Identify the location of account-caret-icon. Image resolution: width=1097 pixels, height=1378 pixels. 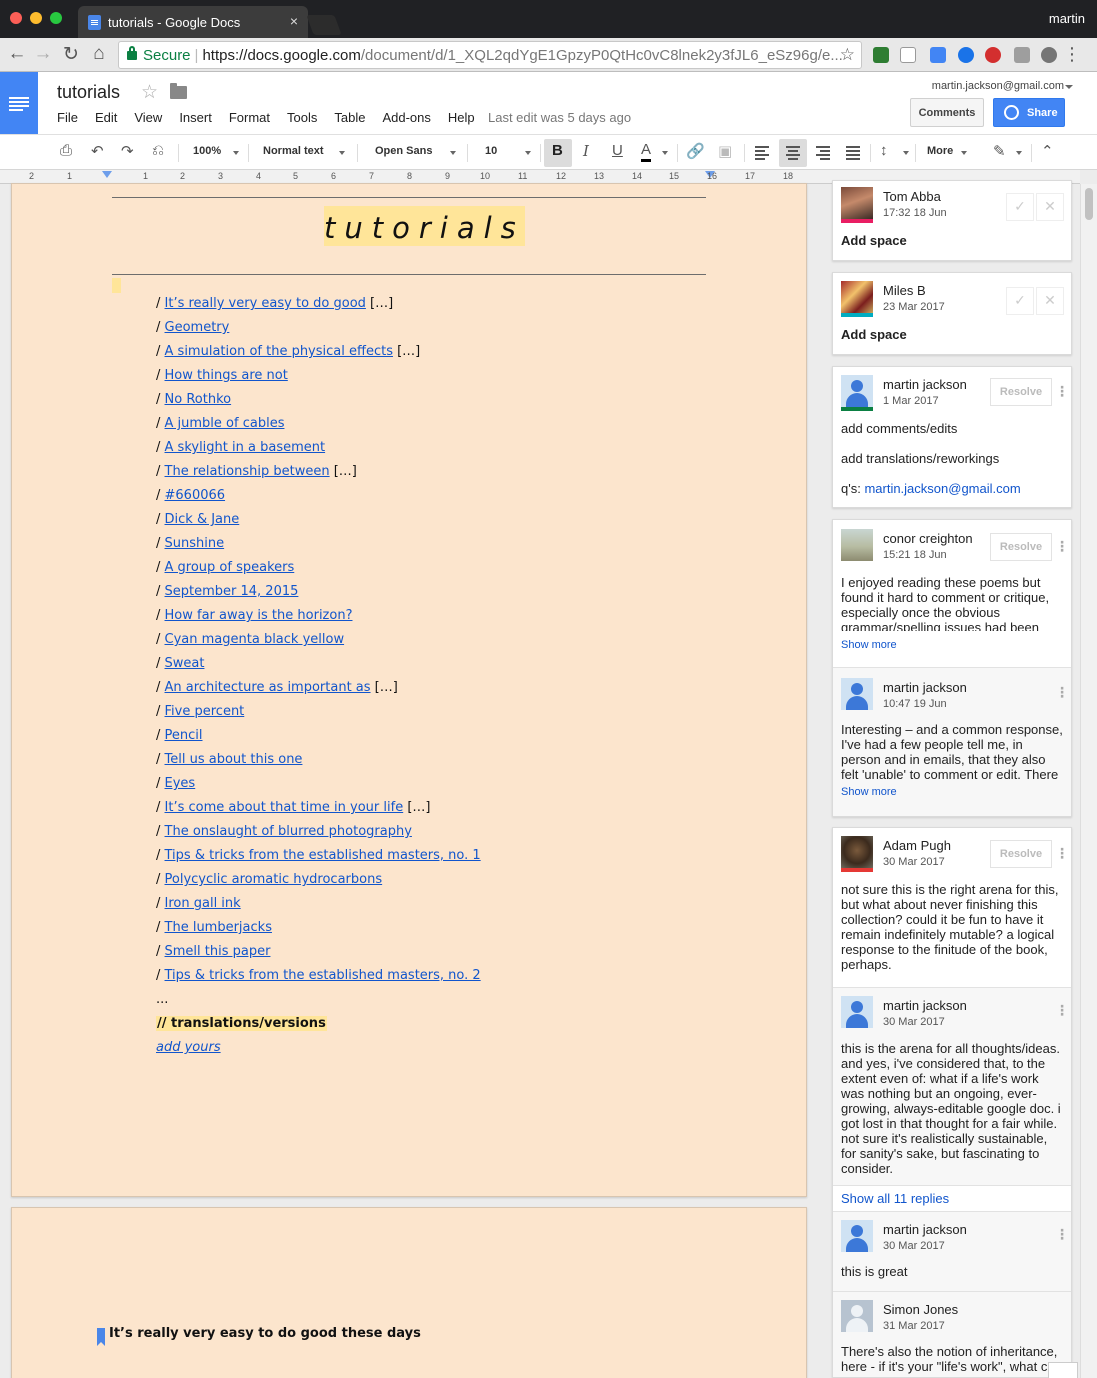
(1069, 87).